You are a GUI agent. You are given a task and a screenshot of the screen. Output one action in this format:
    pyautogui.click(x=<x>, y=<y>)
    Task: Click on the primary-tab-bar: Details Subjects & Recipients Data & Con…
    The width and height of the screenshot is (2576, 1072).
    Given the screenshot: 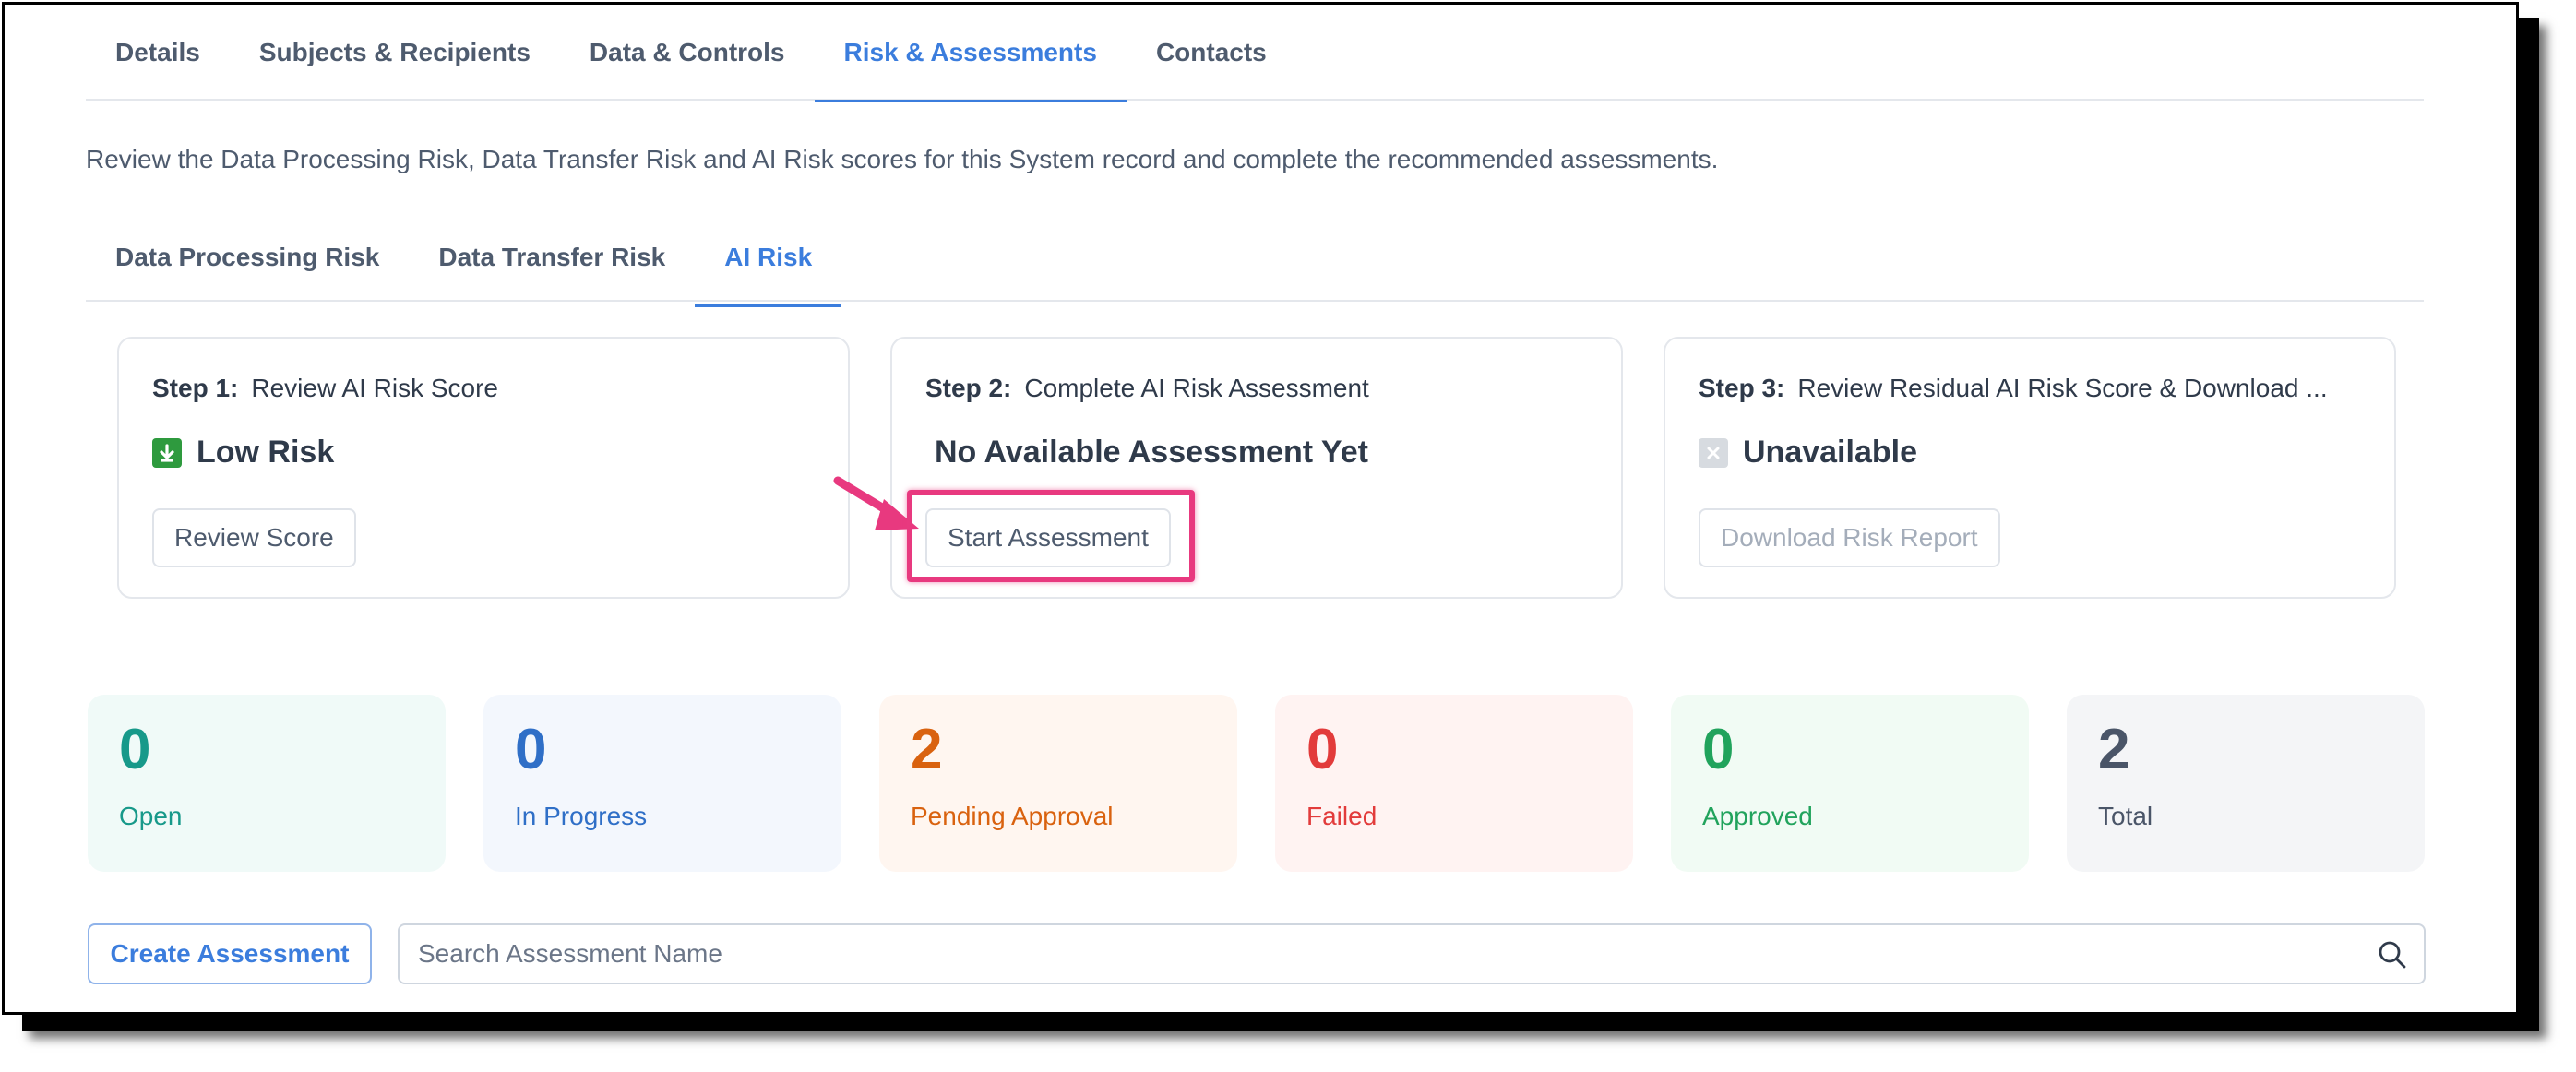 What is the action you would take?
    pyautogui.click(x=1255, y=53)
    